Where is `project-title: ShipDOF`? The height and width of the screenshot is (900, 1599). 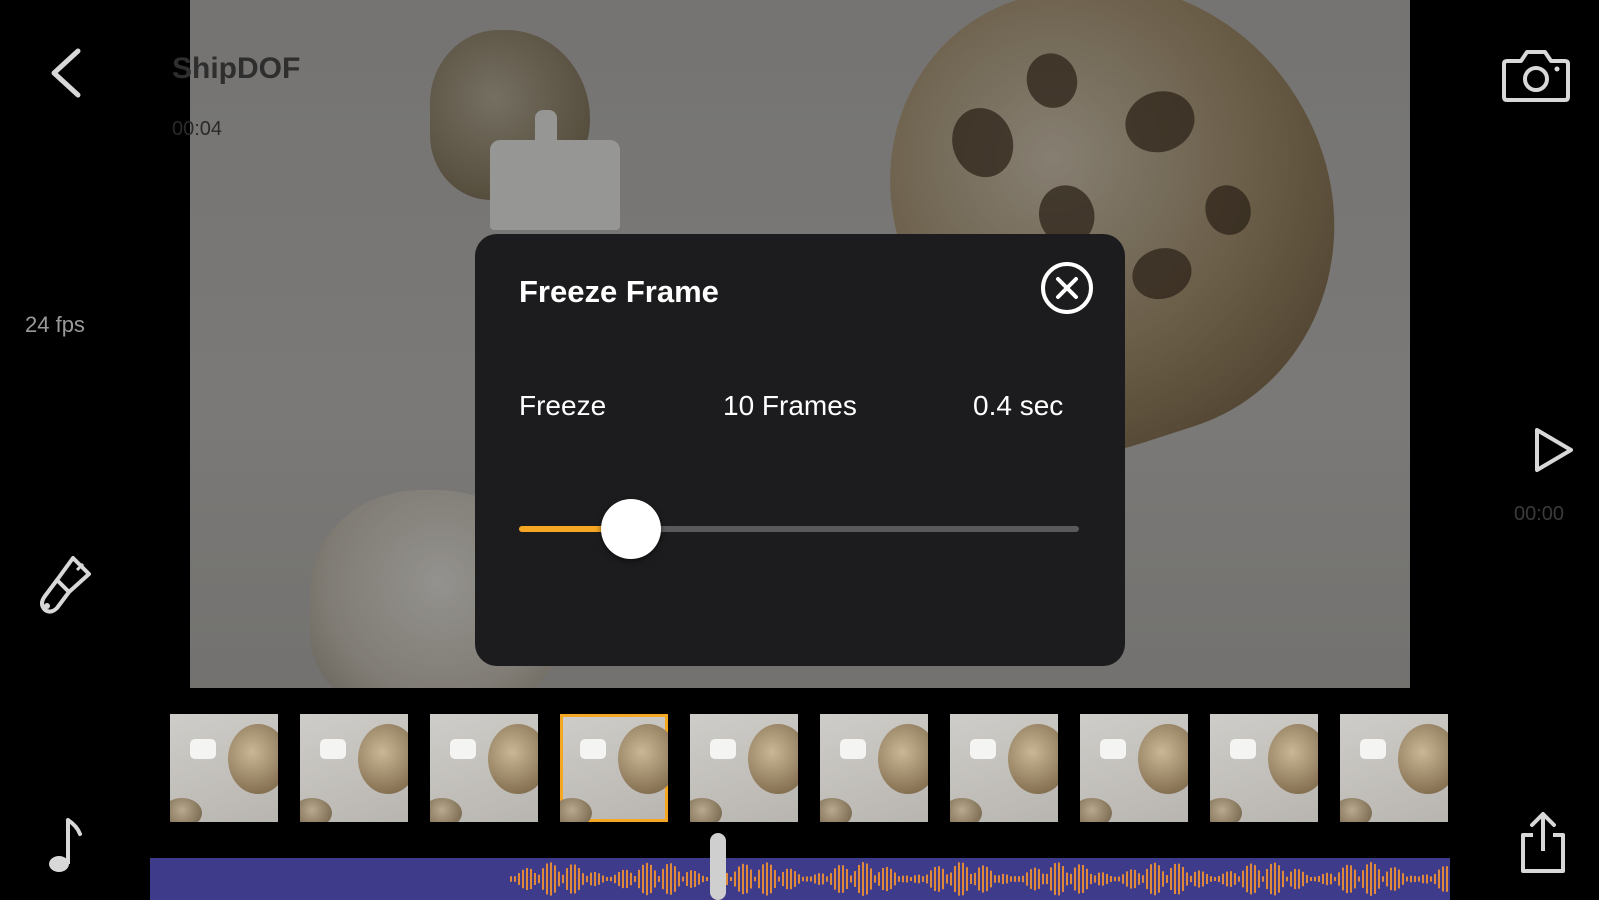
project-title: ShipDOF is located at coordinates (236, 68).